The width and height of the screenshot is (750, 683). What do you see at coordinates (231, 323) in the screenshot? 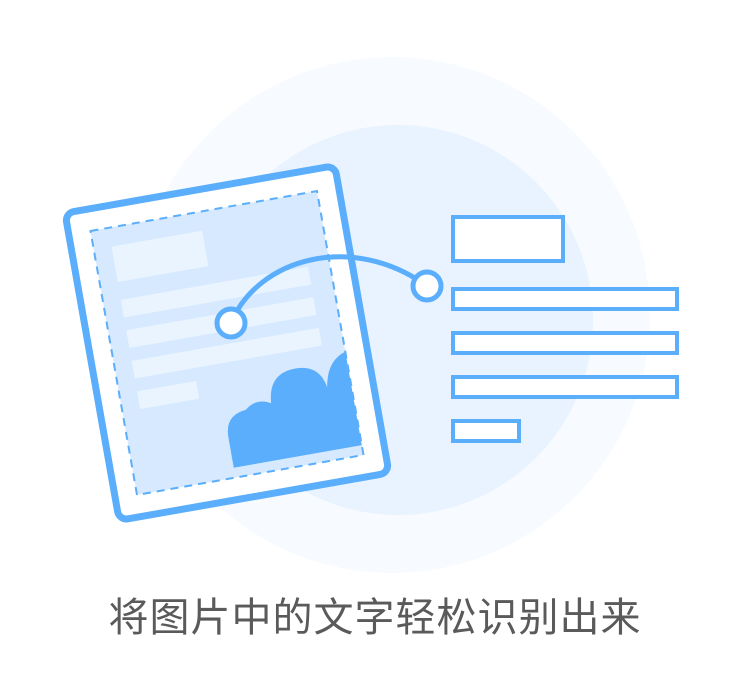
I see `connector-node-start` at bounding box center [231, 323].